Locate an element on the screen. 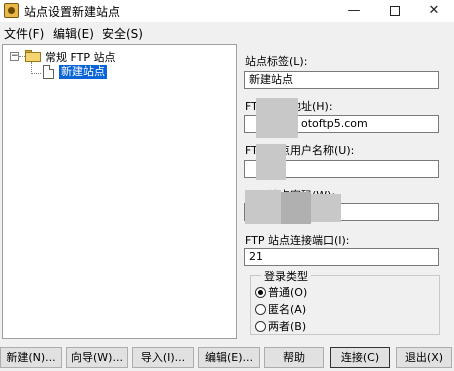  radio-both: 两者(B) is located at coordinates (280, 327).